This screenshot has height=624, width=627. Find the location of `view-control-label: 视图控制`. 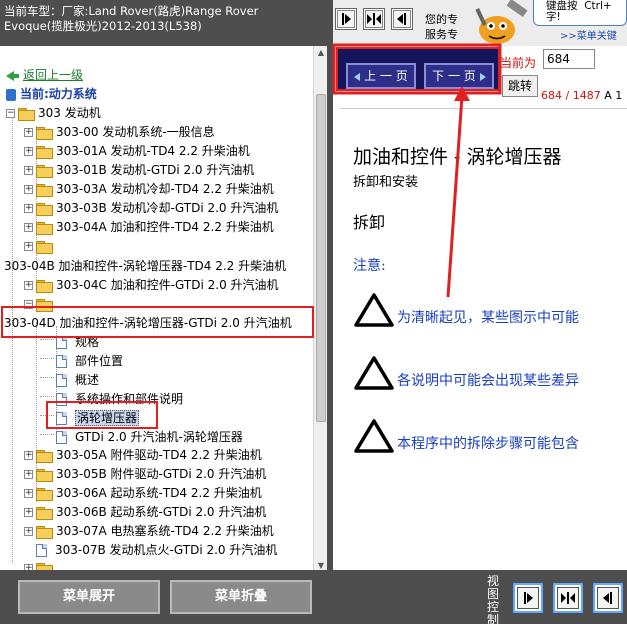

view-control-label: 视图控制 is located at coordinates (493, 599).